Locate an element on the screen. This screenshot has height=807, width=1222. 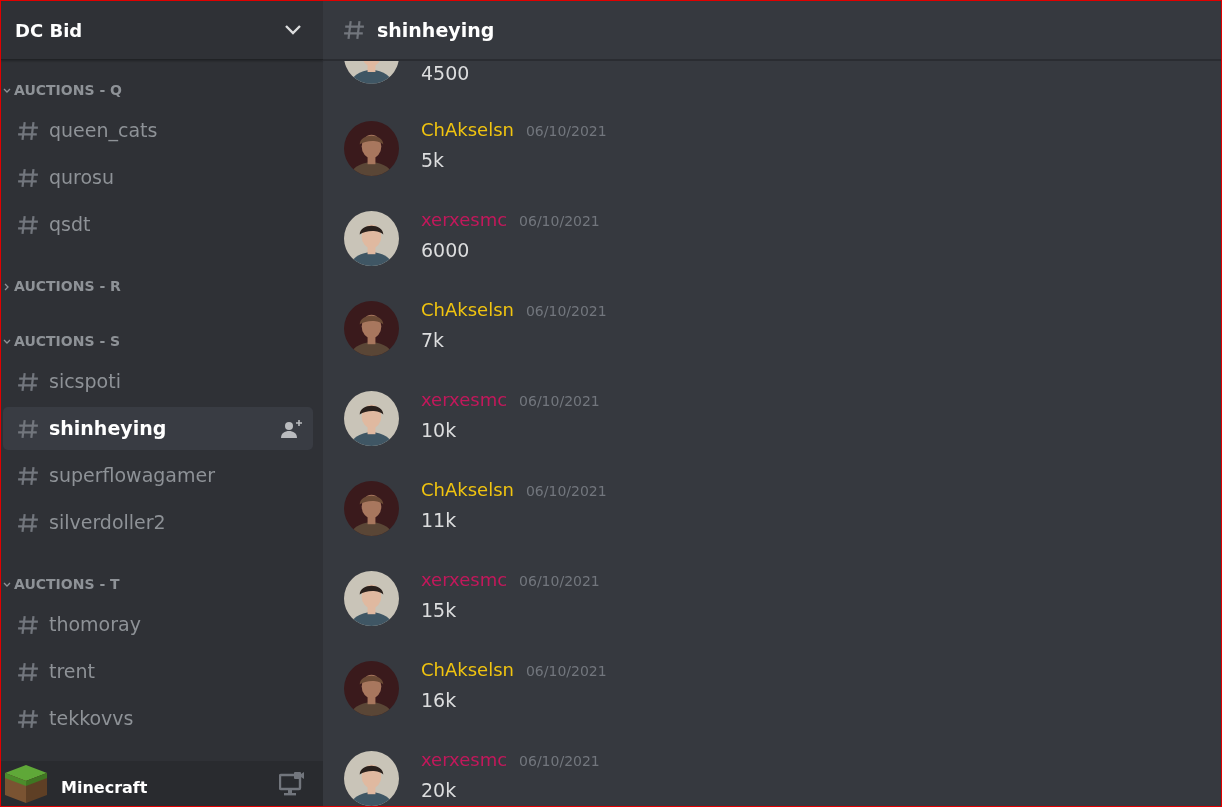
message-text: 10k is located at coordinates (439, 430).